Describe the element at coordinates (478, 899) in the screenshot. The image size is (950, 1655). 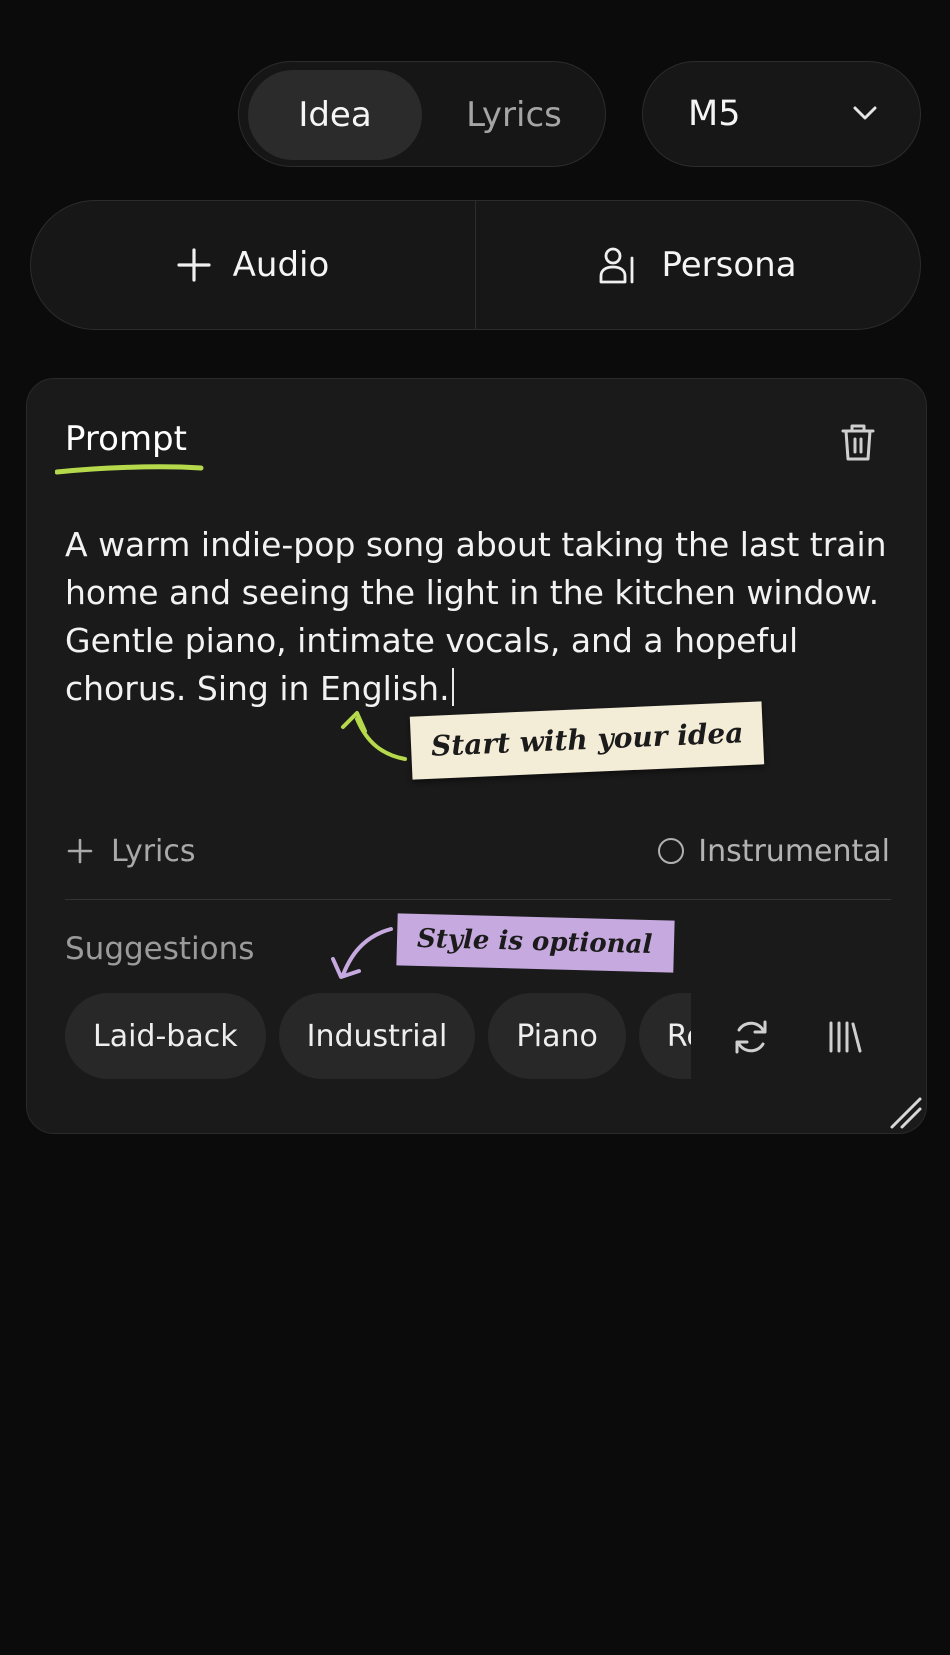
I see `card-divider` at that location.